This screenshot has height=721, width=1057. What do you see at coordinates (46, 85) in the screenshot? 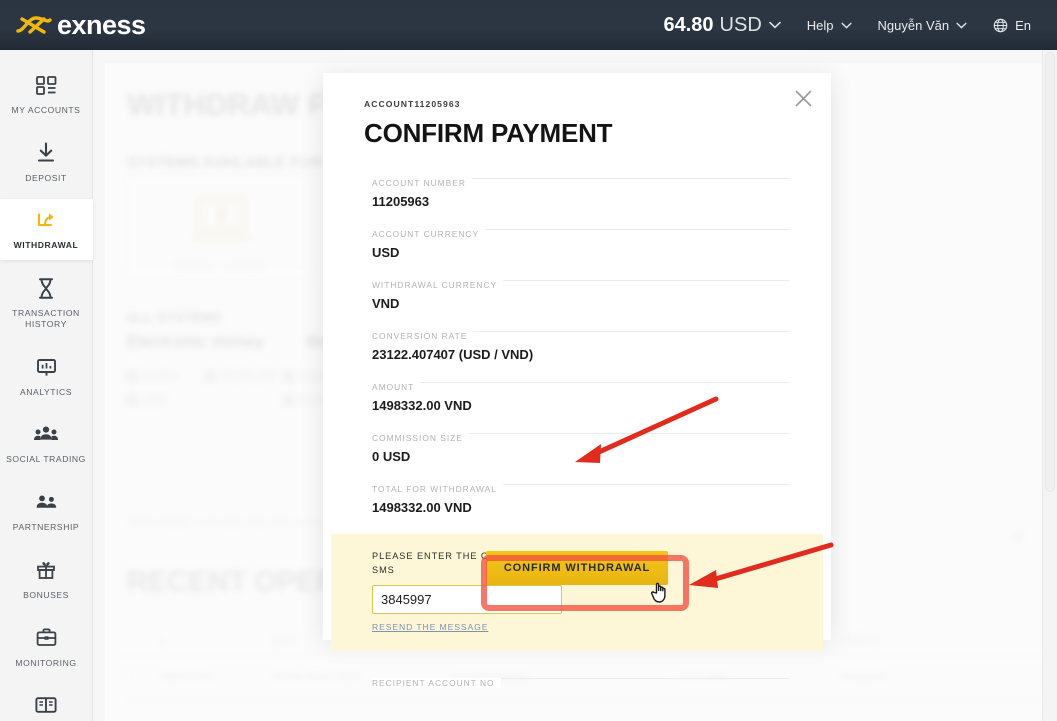
I see `grid-accounts-icon` at bounding box center [46, 85].